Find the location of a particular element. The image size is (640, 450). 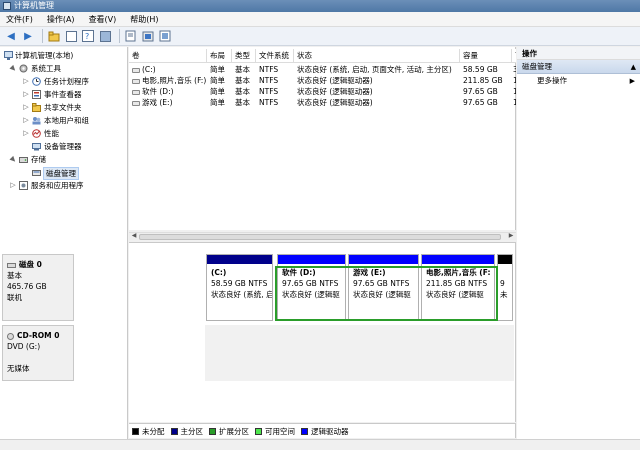

menu-file: 文件(F) is located at coordinates (19, 19).